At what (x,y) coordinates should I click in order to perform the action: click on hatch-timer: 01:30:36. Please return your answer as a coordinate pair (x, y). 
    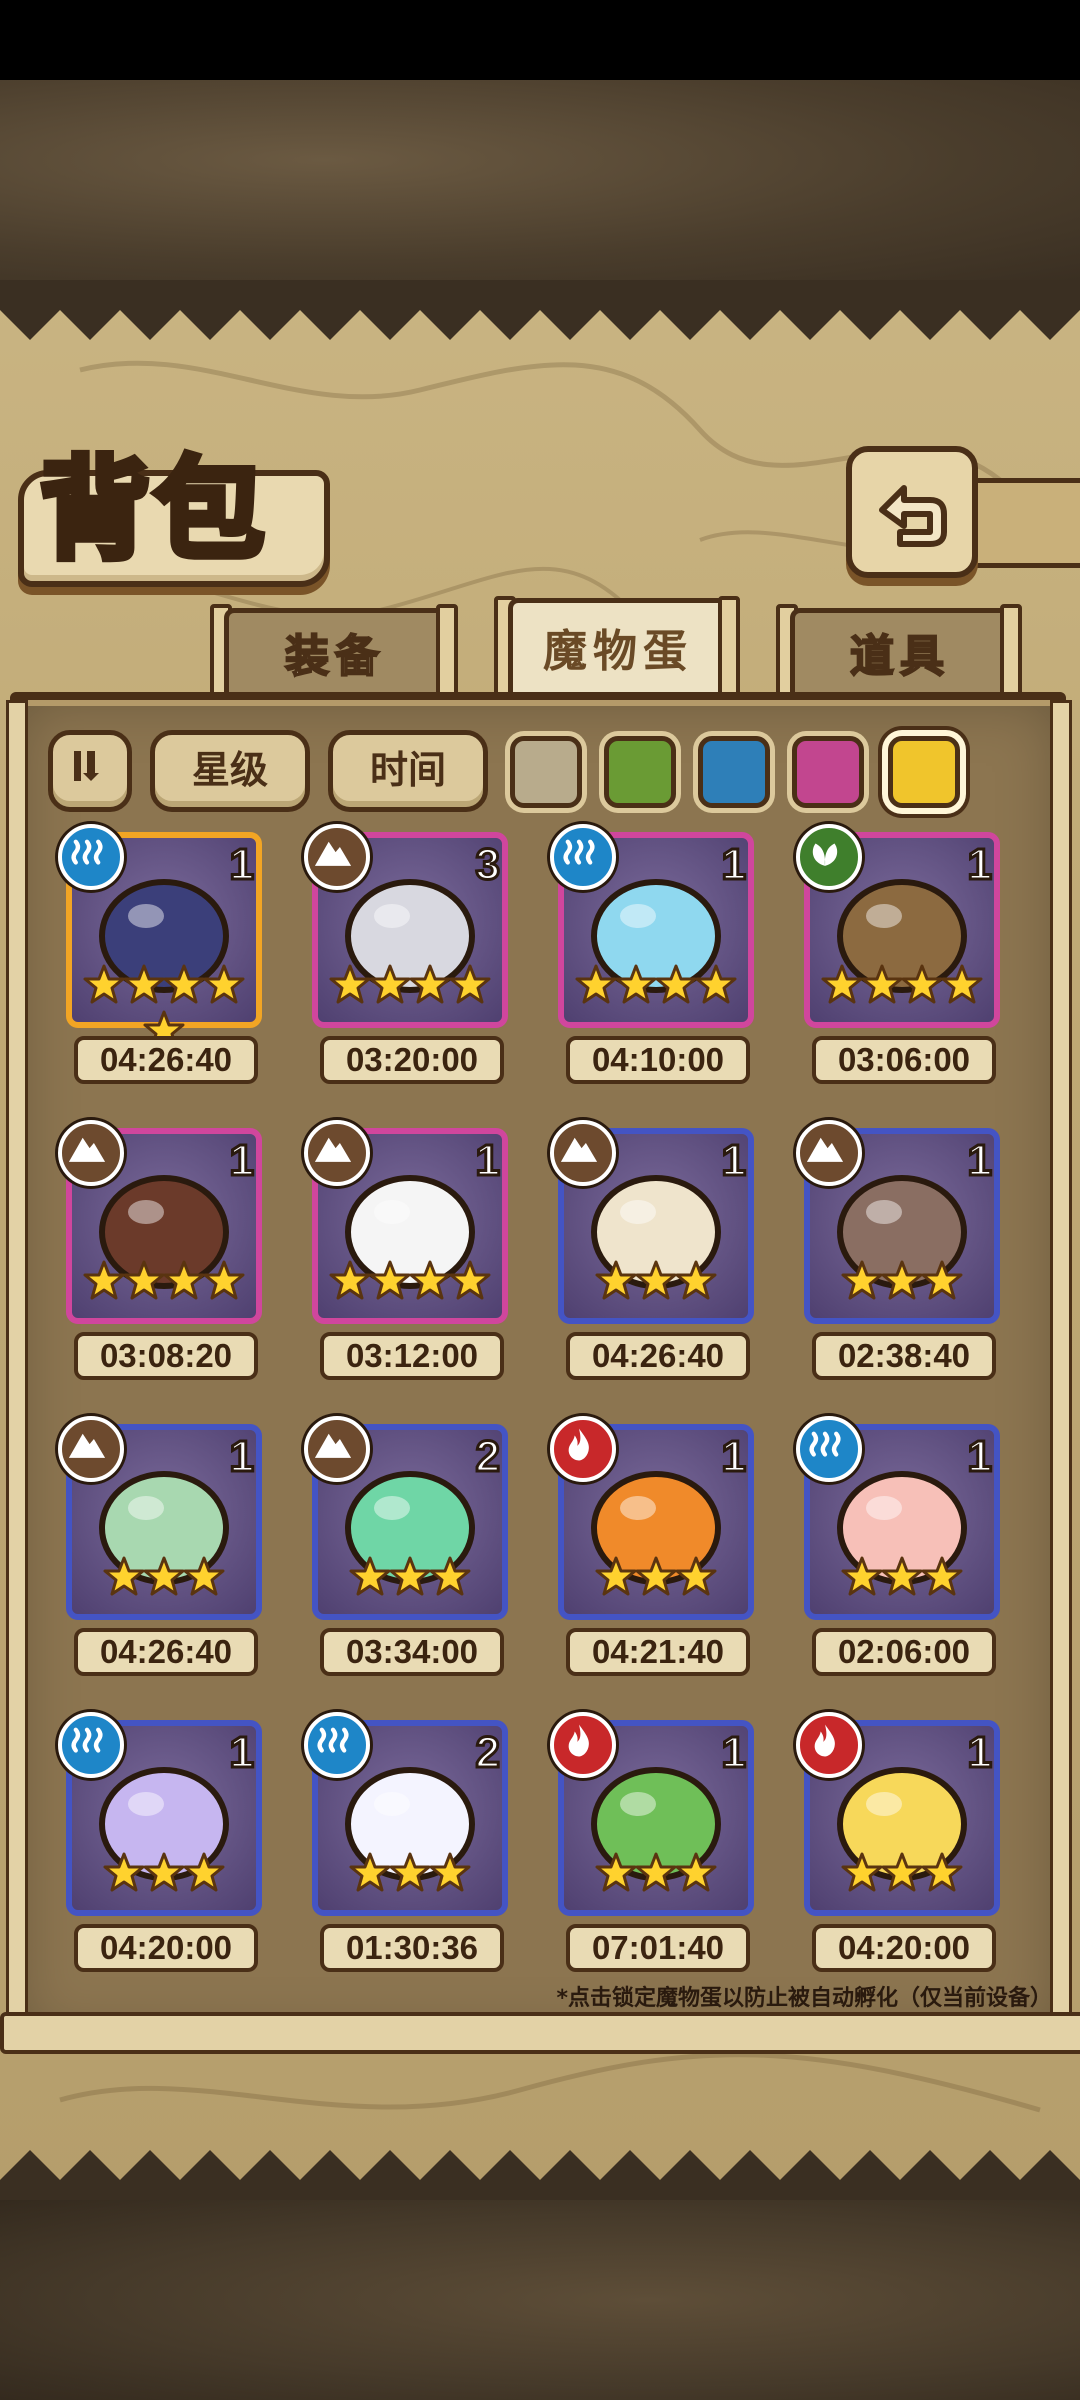
    Looking at the image, I should click on (412, 1948).